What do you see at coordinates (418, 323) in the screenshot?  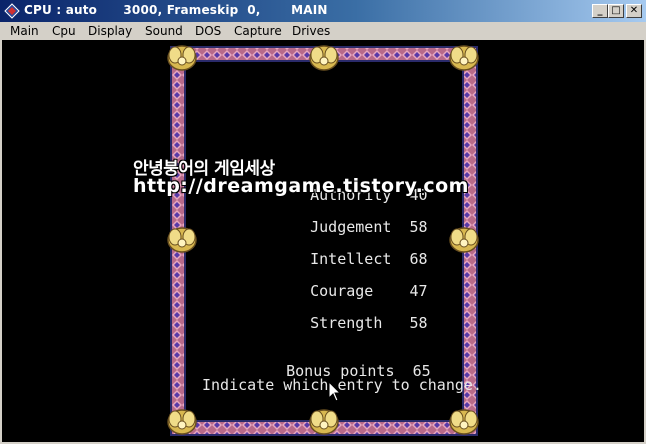 I see `stat-value: 58` at bounding box center [418, 323].